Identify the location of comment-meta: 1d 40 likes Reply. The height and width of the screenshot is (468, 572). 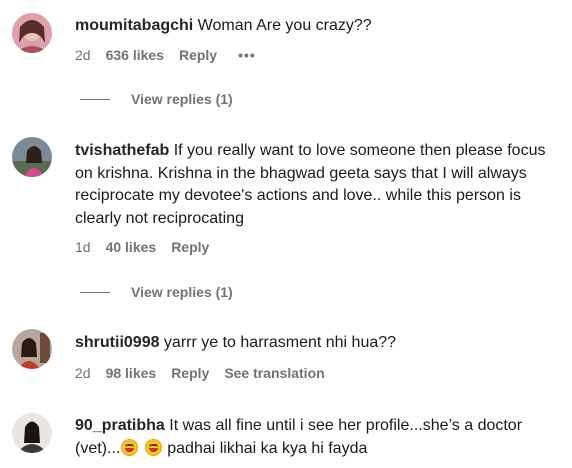
(149, 247).